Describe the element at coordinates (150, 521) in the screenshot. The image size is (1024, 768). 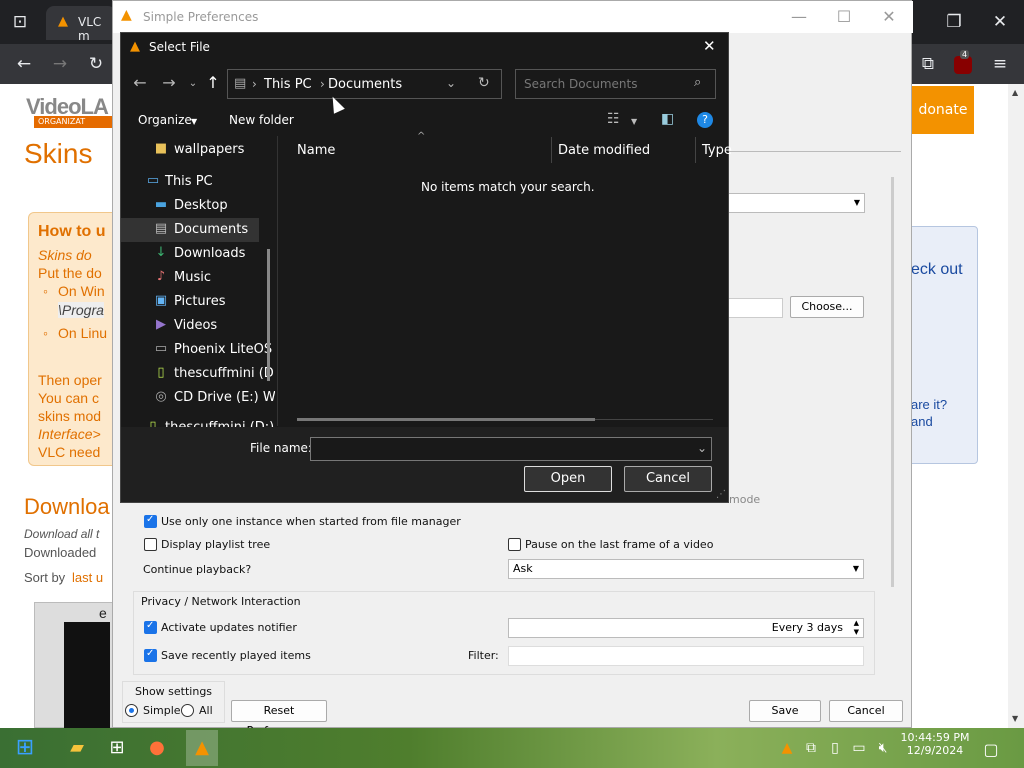
I see `one-instance-checkbox` at that location.